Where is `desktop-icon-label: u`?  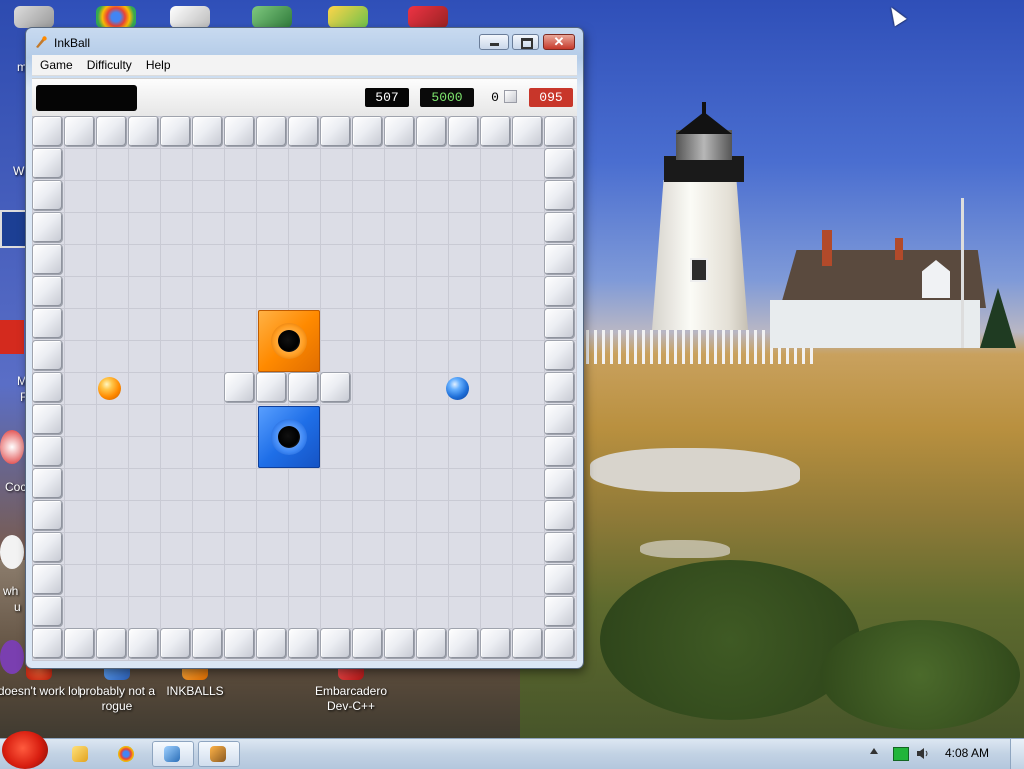
desktop-icon-label: u is located at coordinates (17, 607).